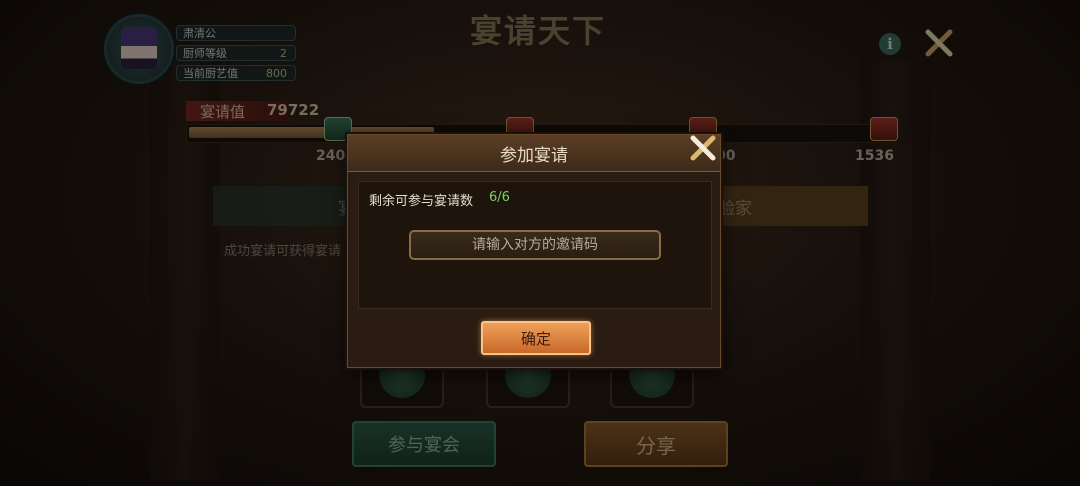  I want to click on confirm-button: 确定, so click(536, 338).